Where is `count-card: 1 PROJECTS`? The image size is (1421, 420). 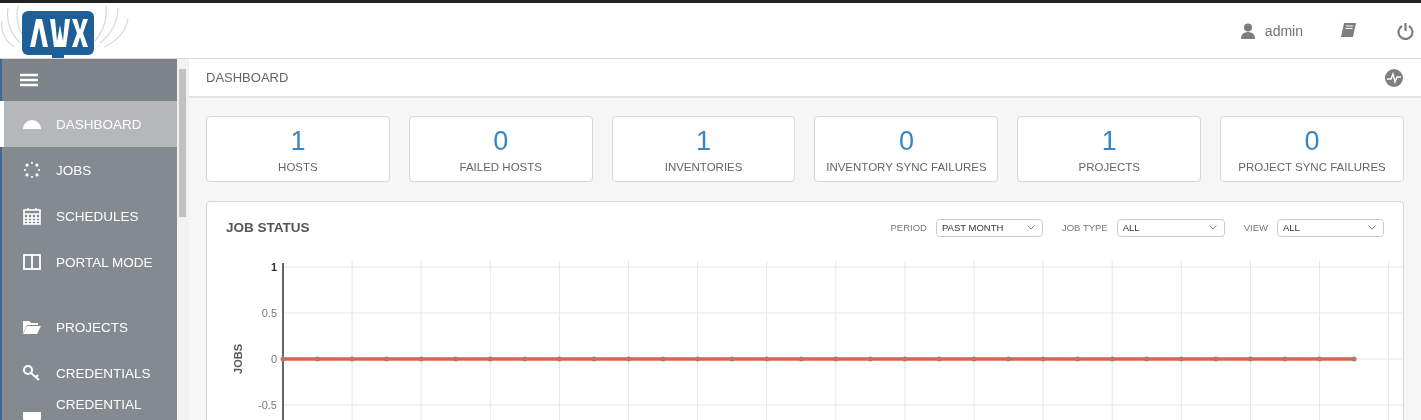
count-card: 1 PROJECTS is located at coordinates (1109, 149).